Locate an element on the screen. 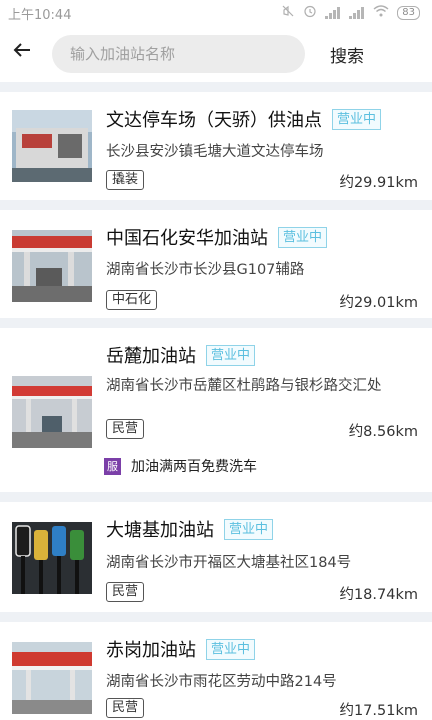  station-name-row: 中国石化安华加油站 营业中 is located at coordinates (217, 237).